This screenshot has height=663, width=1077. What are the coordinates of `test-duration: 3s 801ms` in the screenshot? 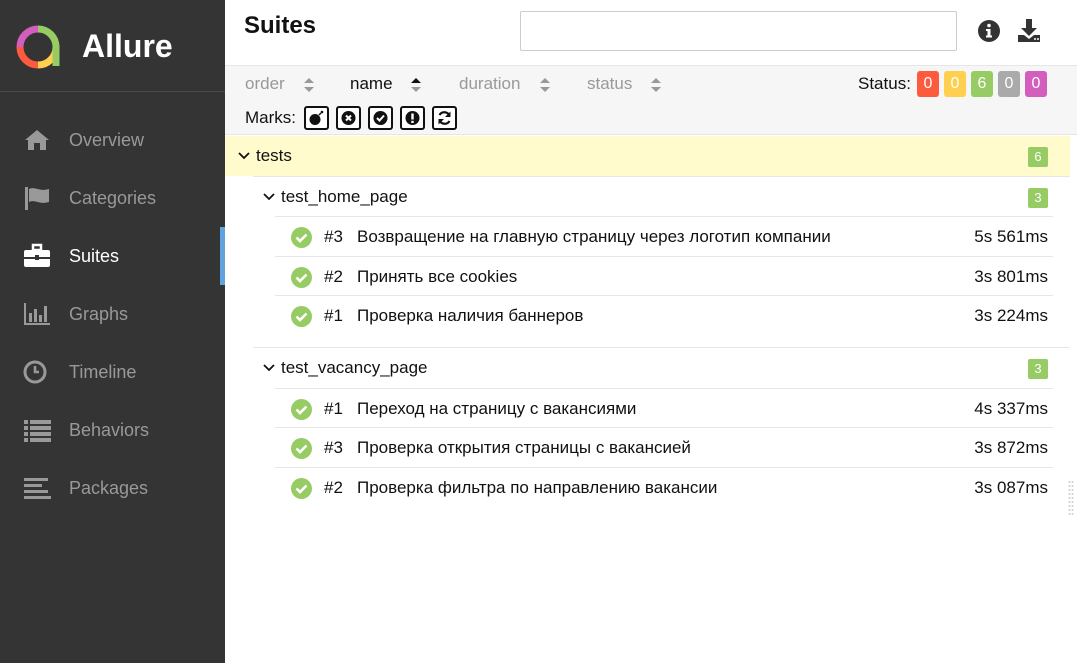 It's located at (1011, 276).